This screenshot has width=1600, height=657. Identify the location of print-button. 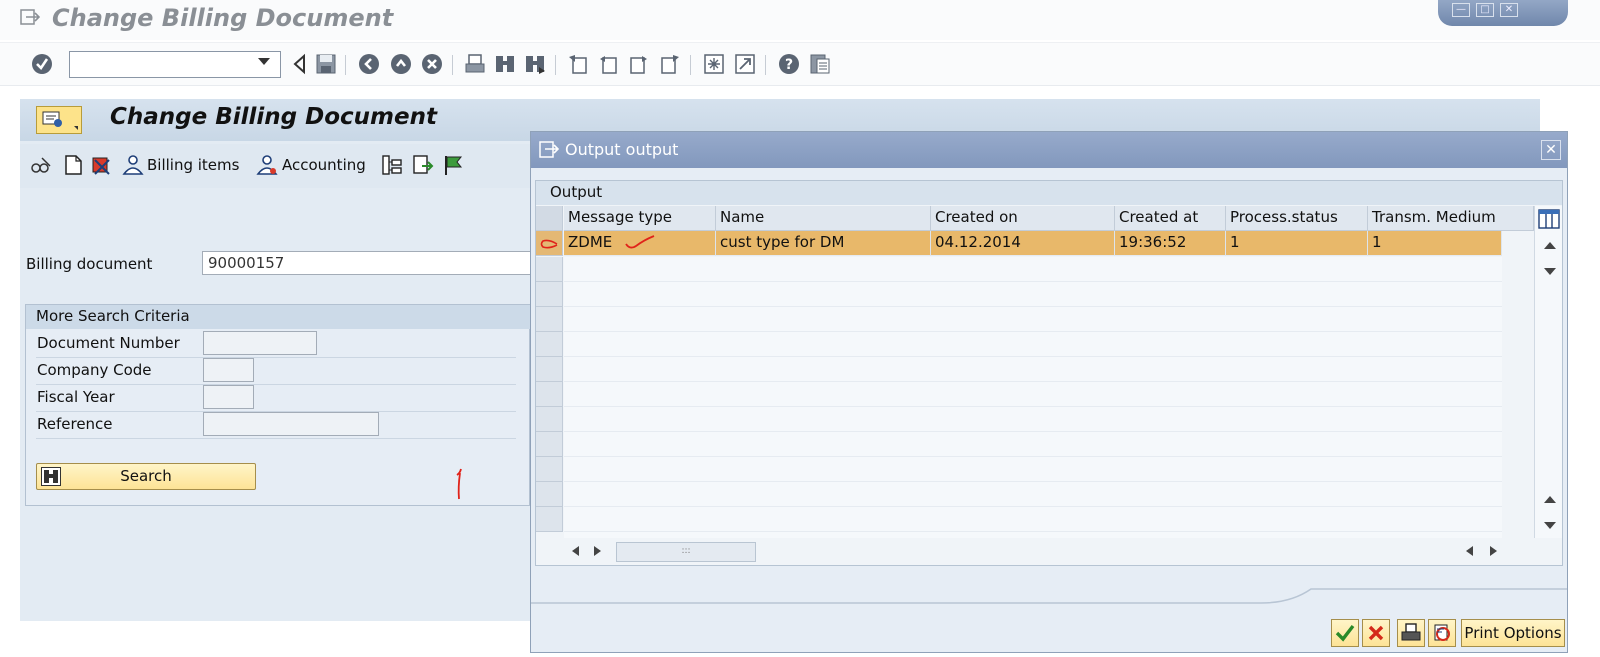
(1411, 633).